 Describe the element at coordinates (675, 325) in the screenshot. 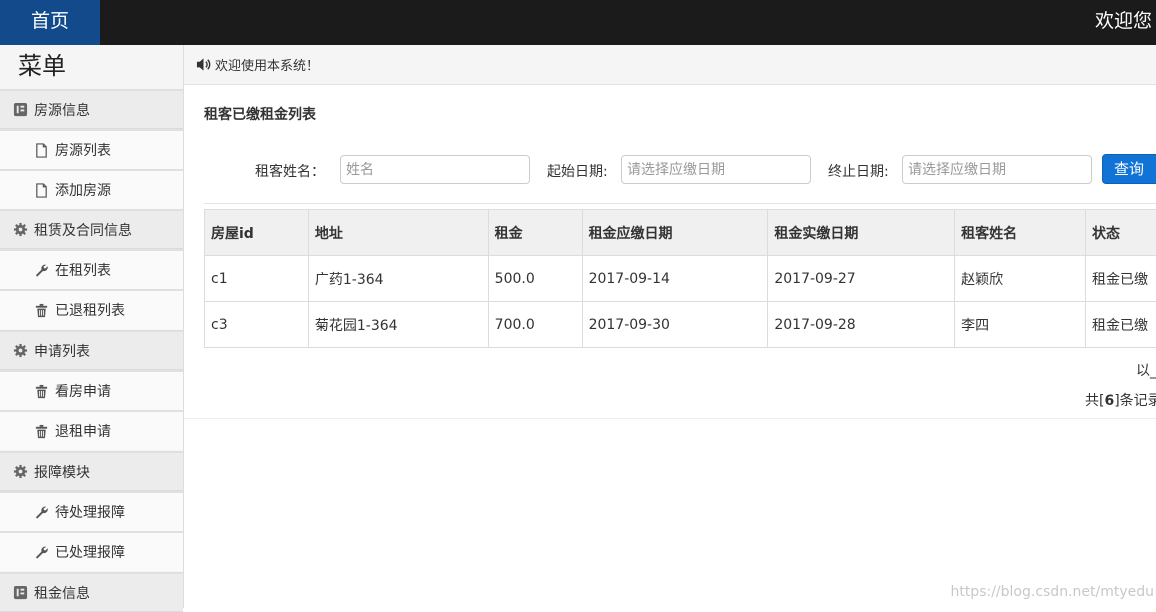

I see `table-cell: 2017-09-30` at that location.